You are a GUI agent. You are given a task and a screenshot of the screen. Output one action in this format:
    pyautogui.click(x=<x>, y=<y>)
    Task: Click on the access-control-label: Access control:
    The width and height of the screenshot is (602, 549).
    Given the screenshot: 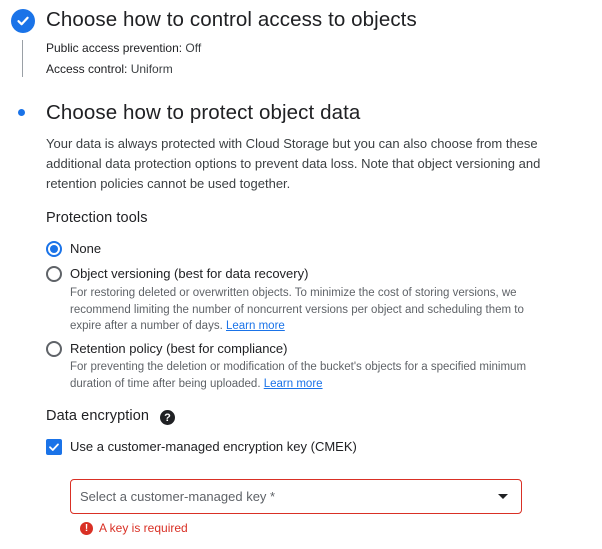 What is the action you would take?
    pyautogui.click(x=87, y=69)
    